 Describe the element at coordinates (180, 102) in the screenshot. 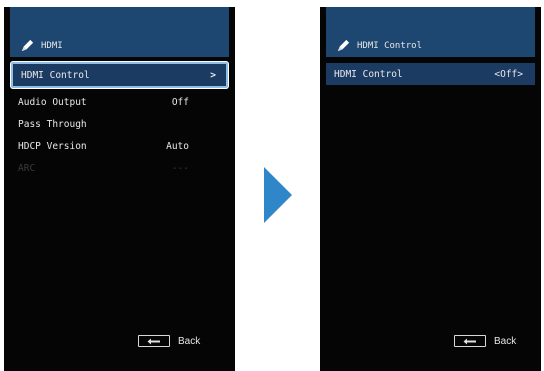

I see `menu-item-value: Off` at that location.